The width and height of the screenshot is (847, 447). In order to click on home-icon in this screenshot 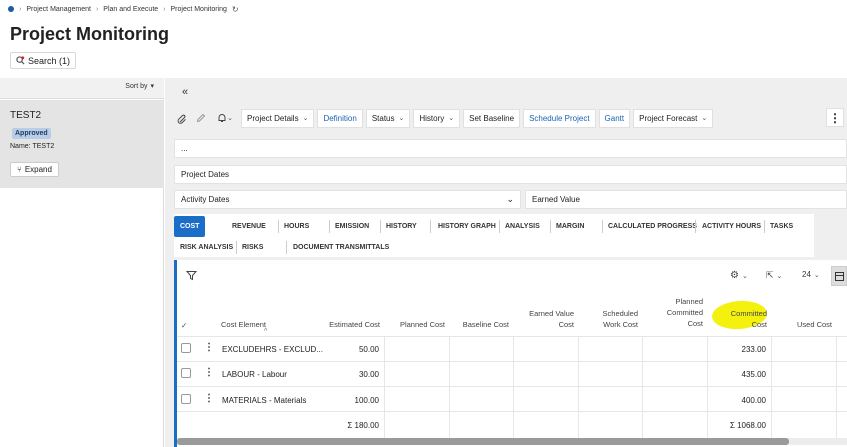, I will do `click(11, 9)`.